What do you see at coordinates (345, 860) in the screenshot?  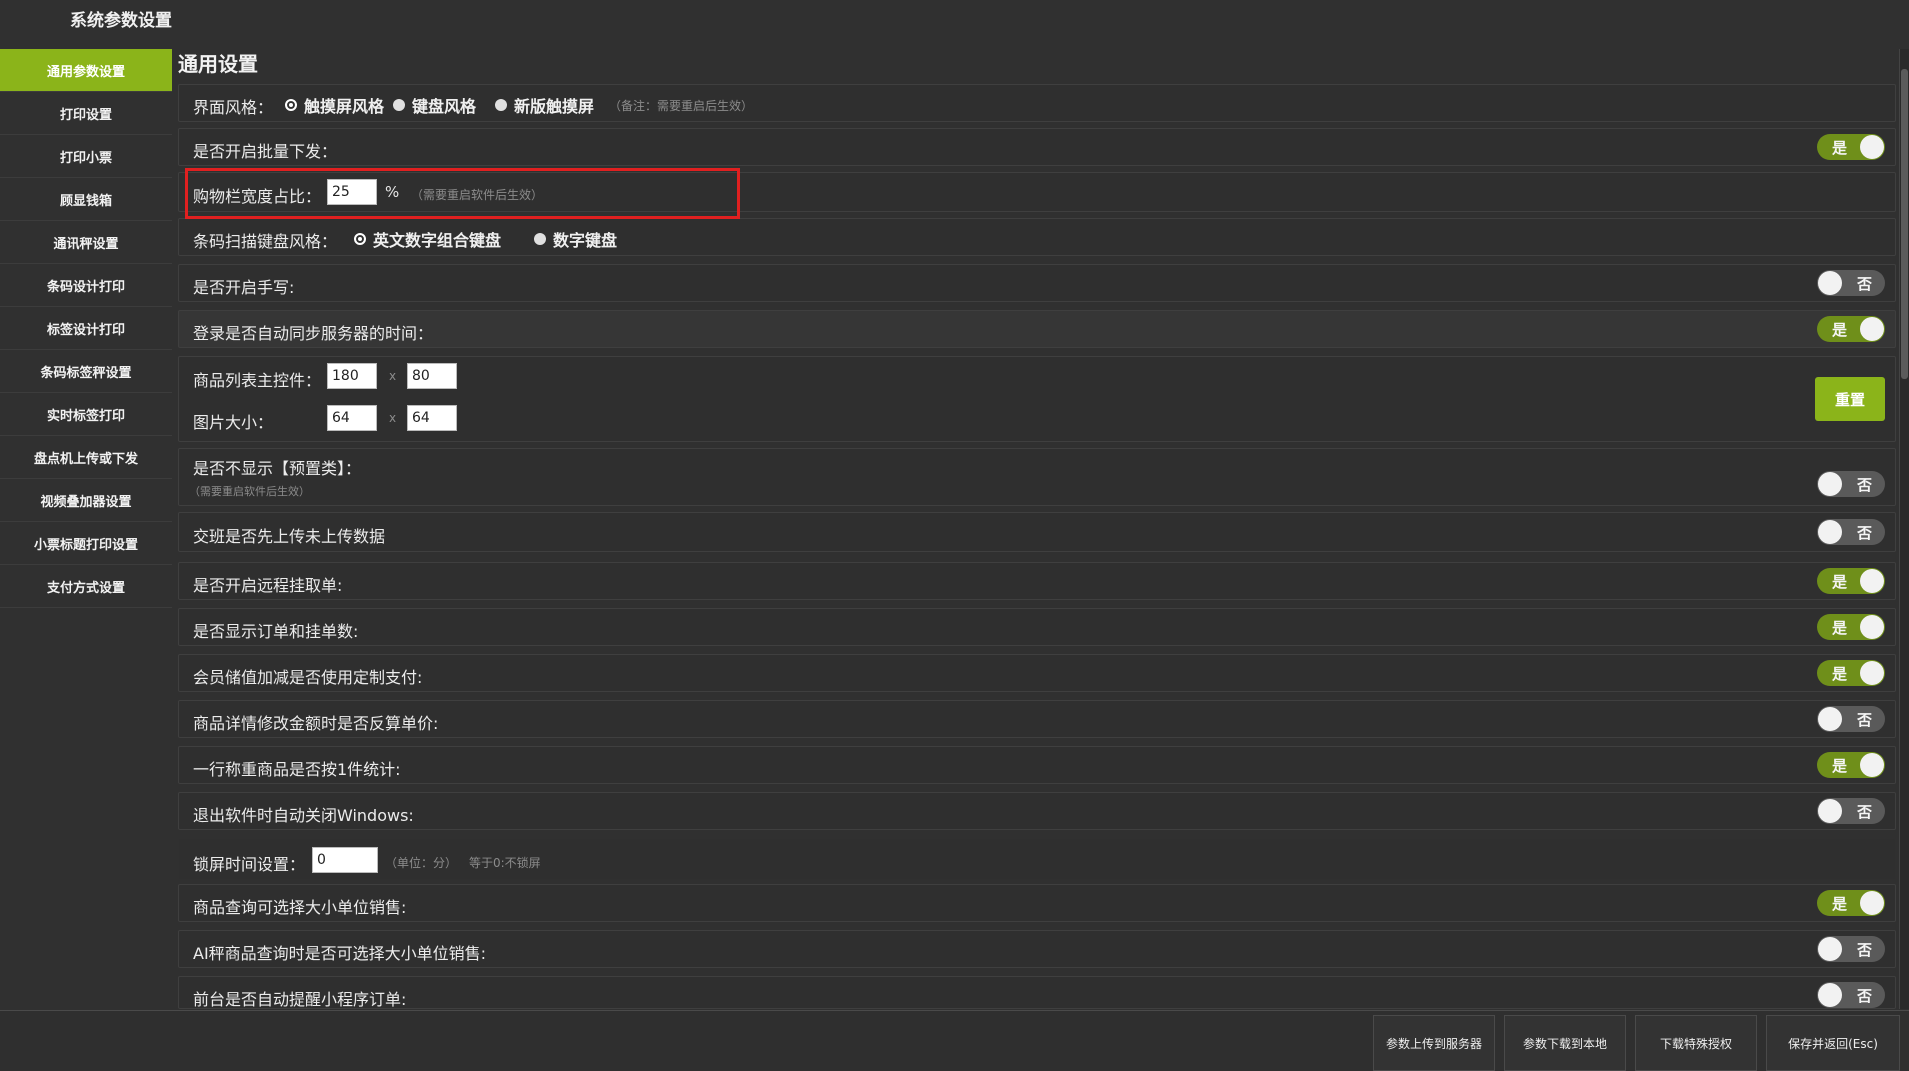 I see `lock-screen-input` at bounding box center [345, 860].